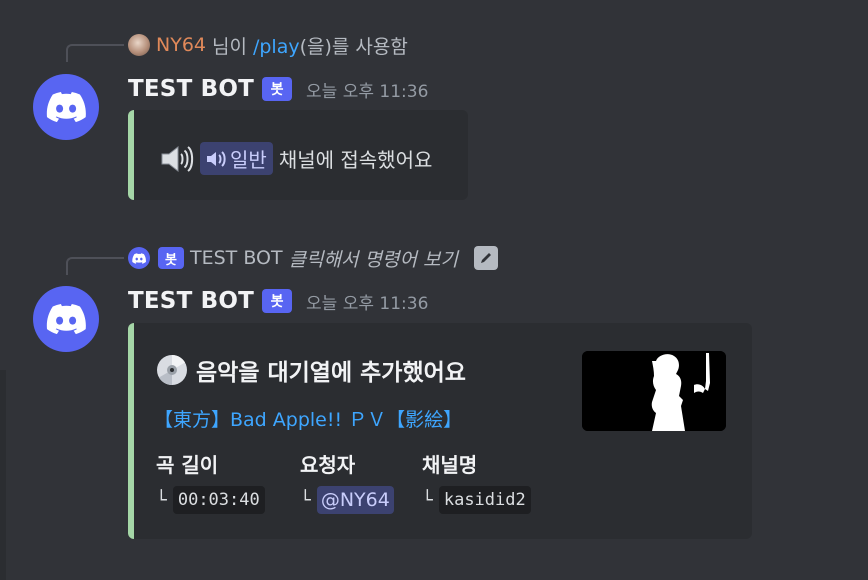 The width and height of the screenshot is (868, 580). I want to click on embed-join: 일반 채널에 접속했어요, so click(298, 155).